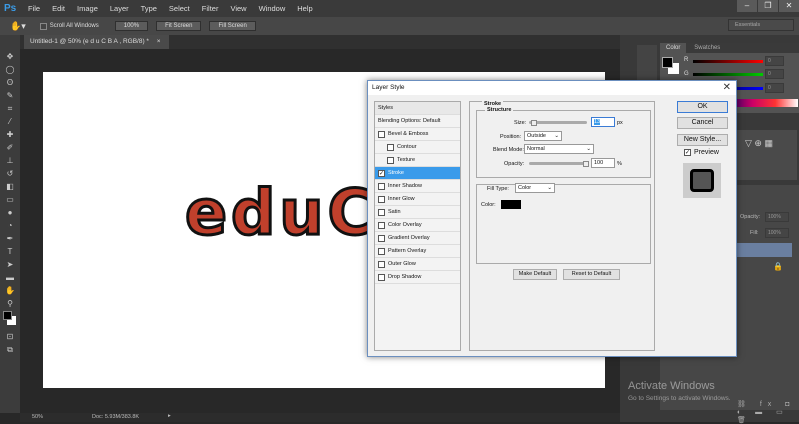 Image resolution: width=799 pixels, height=424 pixels. What do you see at coordinates (10, 69) in the screenshot?
I see `marquee-tool-icon: ◯` at bounding box center [10, 69].